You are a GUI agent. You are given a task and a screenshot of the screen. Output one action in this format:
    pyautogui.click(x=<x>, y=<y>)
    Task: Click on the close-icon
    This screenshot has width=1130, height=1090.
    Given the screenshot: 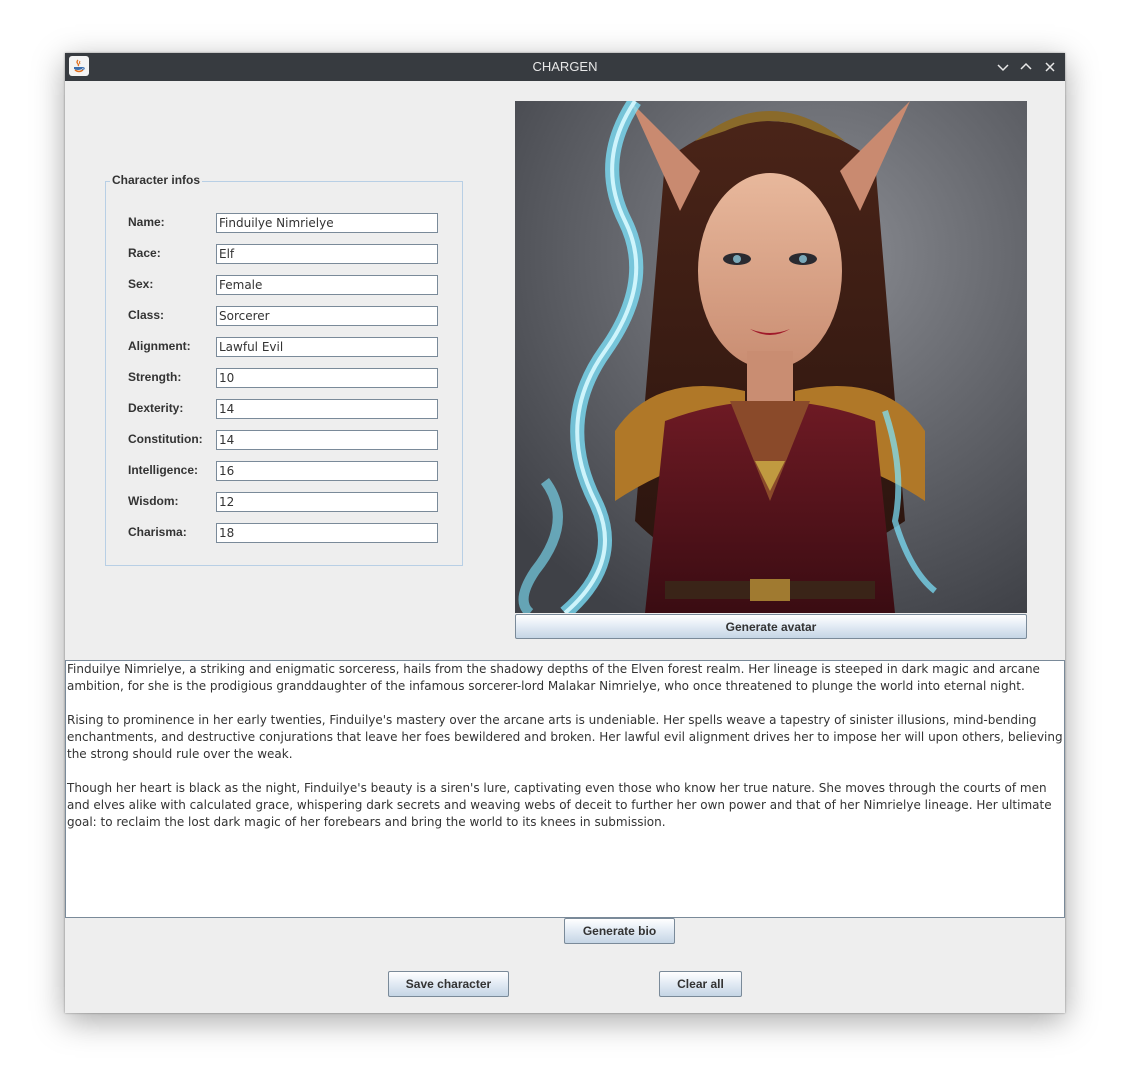 What is the action you would take?
    pyautogui.click(x=1050, y=67)
    